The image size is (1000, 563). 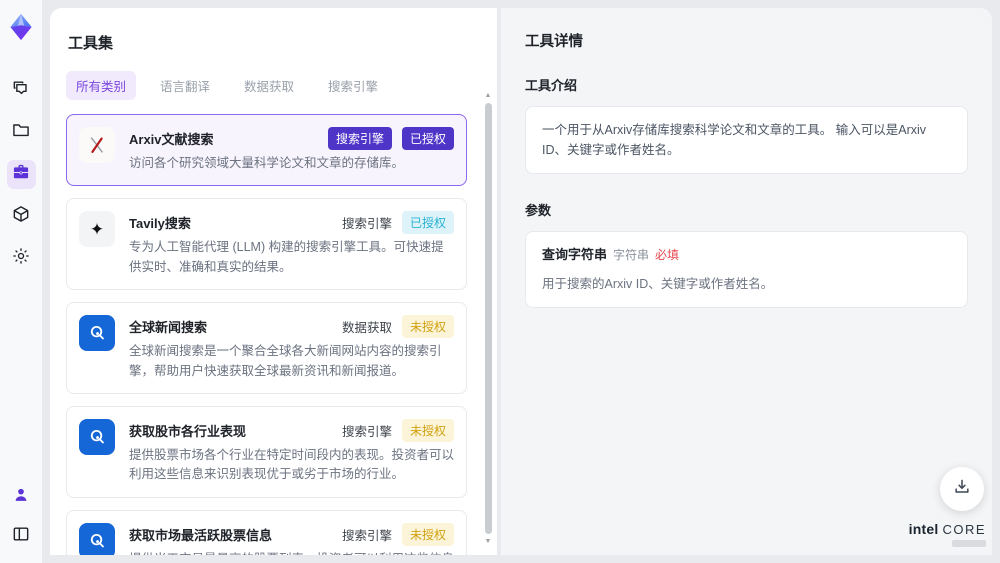 I want to click on chat-icon, so click(x=21, y=90).